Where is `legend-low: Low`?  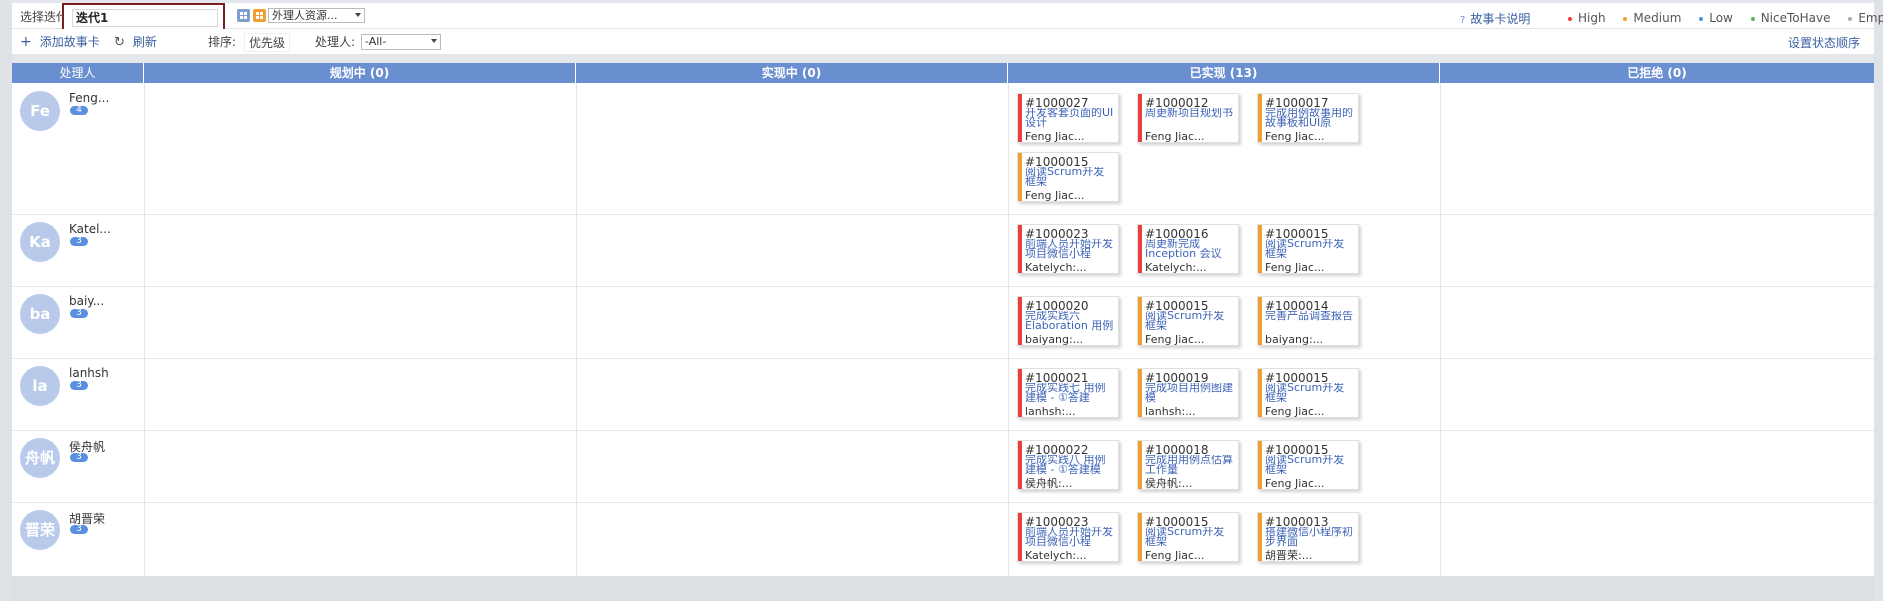
legend-low: Low is located at coordinates (1716, 18).